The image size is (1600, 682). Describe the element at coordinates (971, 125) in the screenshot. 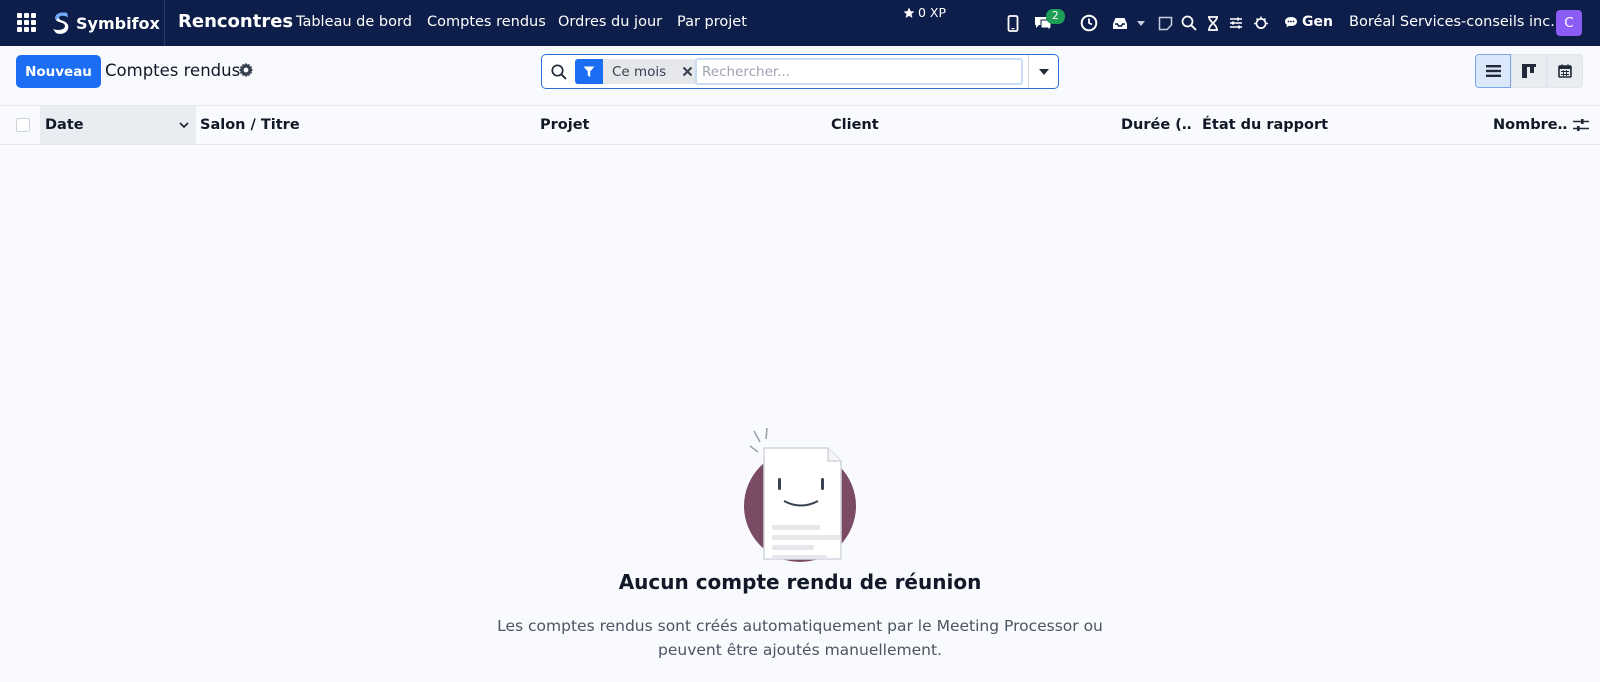

I see `column-client: Client` at that location.